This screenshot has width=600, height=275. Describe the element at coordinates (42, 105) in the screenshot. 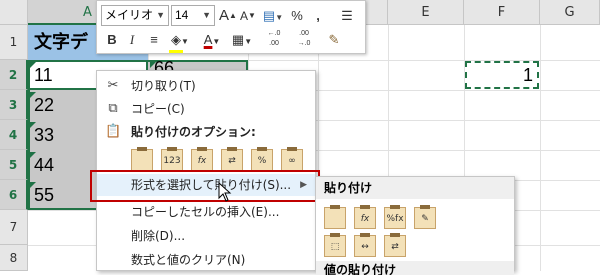

I see `cell-a3: 22` at that location.